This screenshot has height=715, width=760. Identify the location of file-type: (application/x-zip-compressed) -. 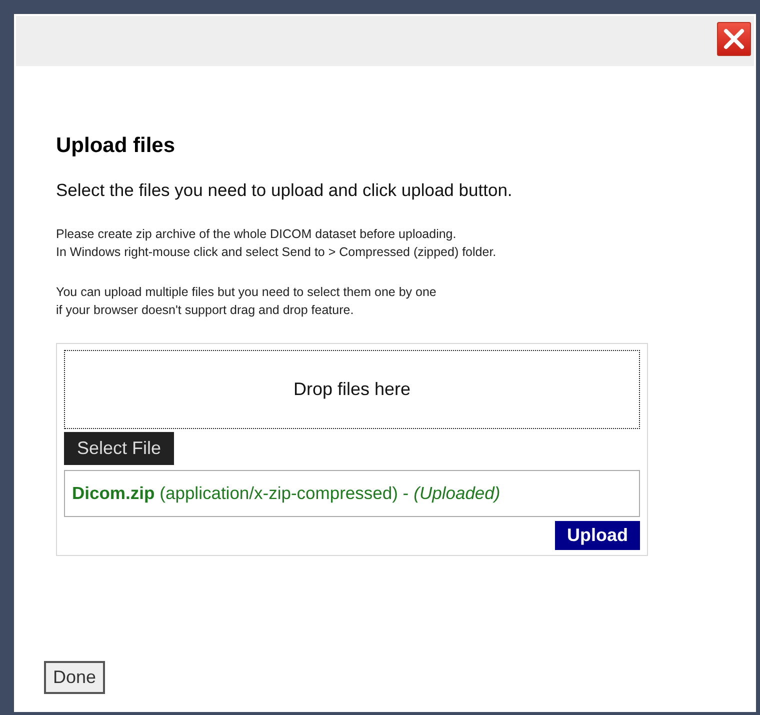
(284, 493).